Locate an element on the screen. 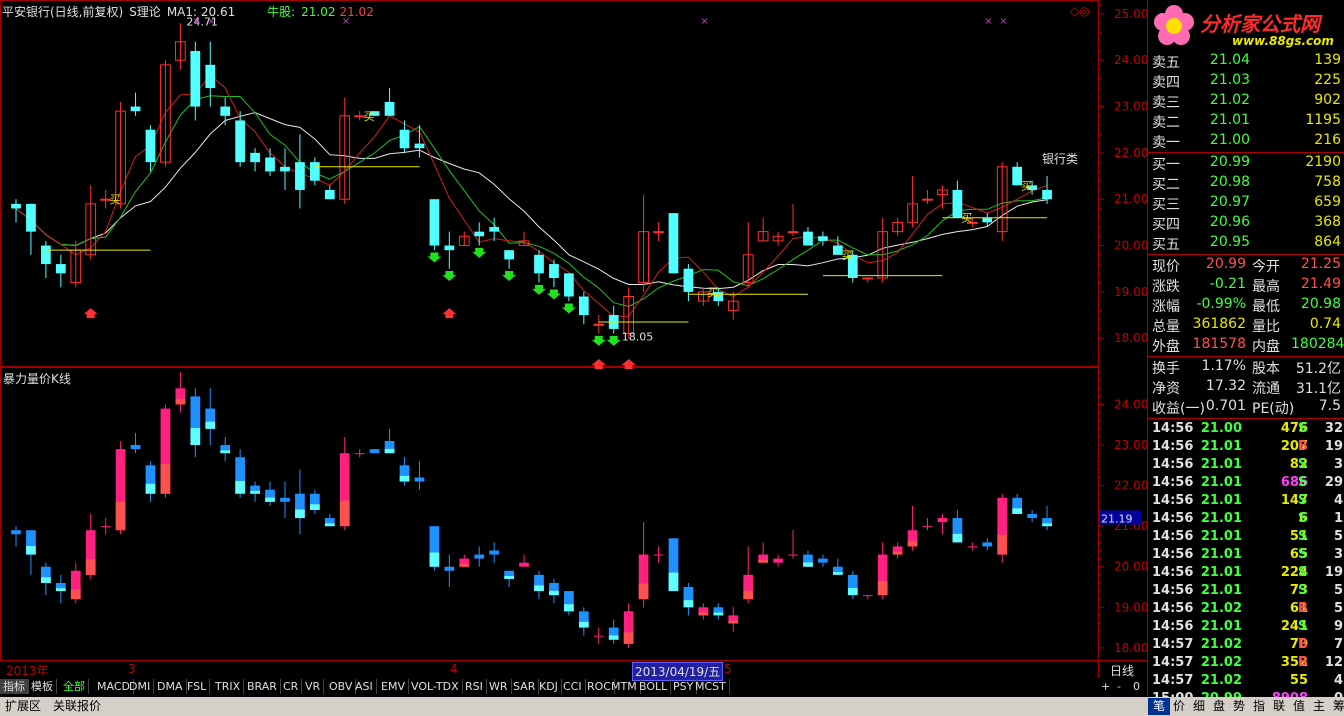 The height and width of the screenshot is (716, 1344). fundamental-label: PE(动) is located at coordinates (1273, 409).